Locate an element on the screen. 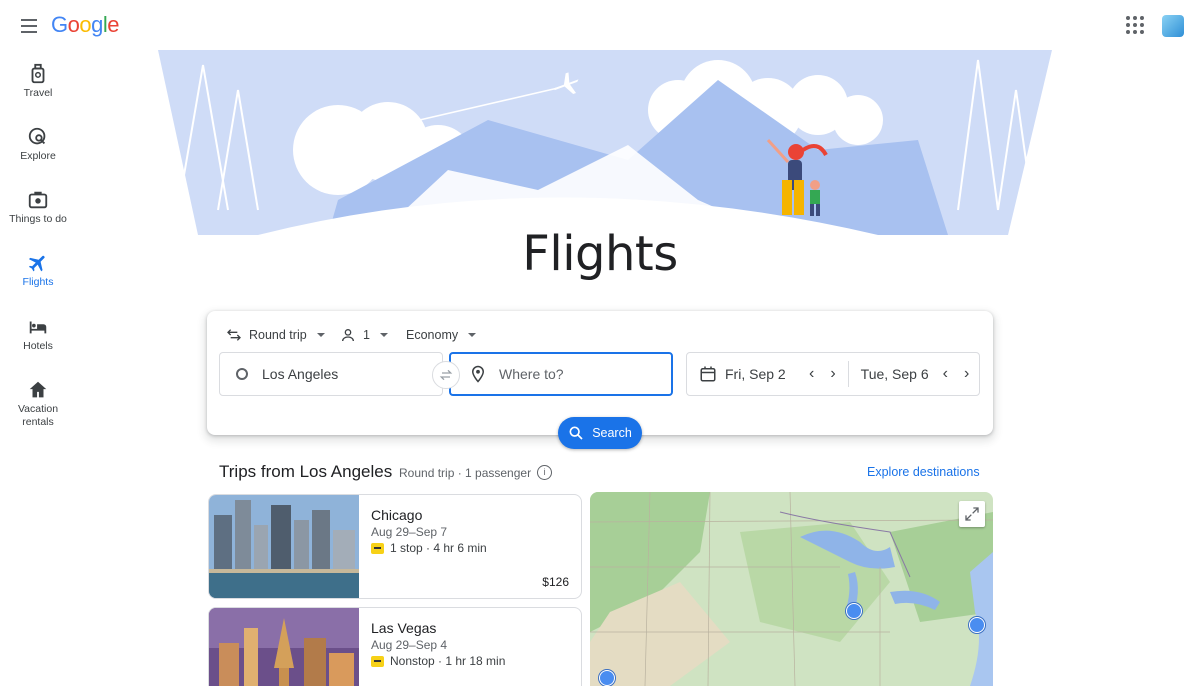 This screenshot has height=686, width=1200. camera-icon is located at coordinates (38, 200).